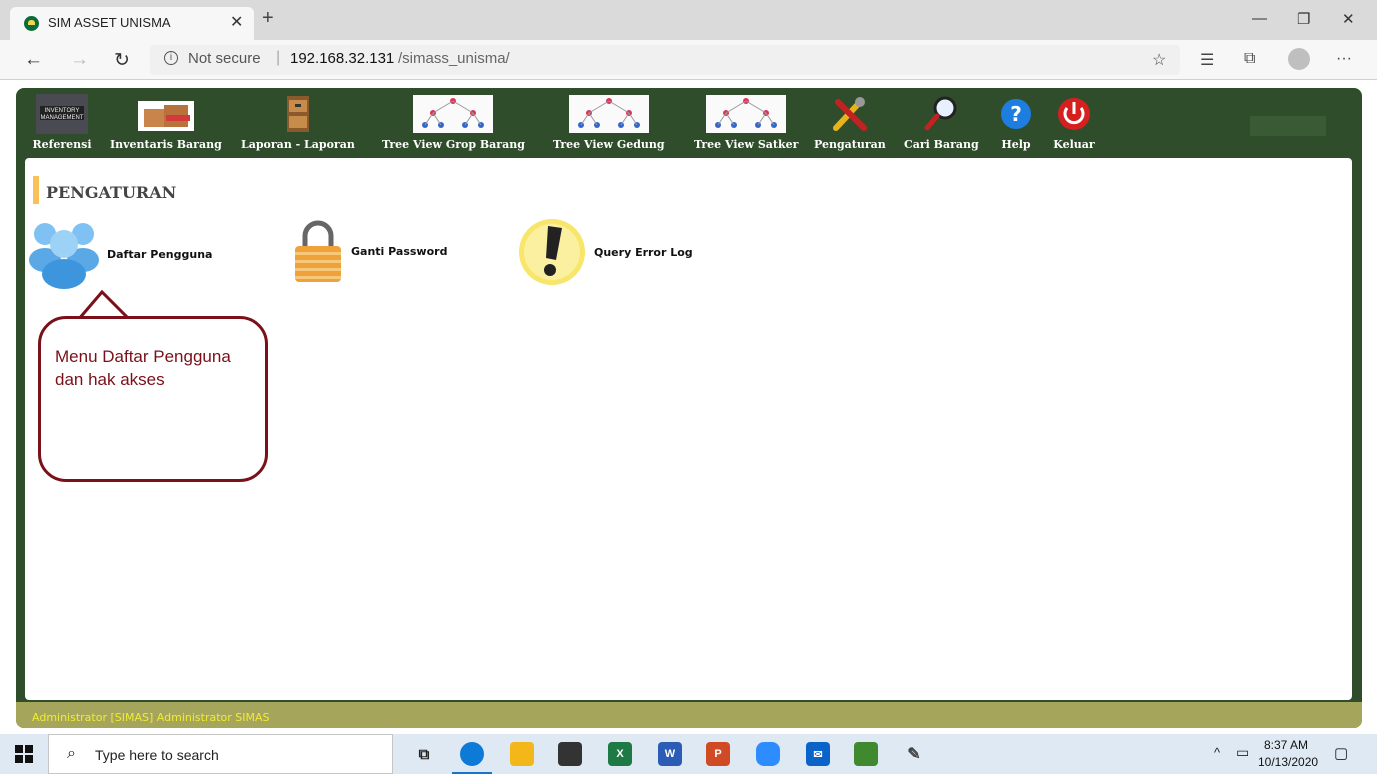  Describe the element at coordinates (522, 754) in the screenshot. I see `file-explorer-icon` at that location.